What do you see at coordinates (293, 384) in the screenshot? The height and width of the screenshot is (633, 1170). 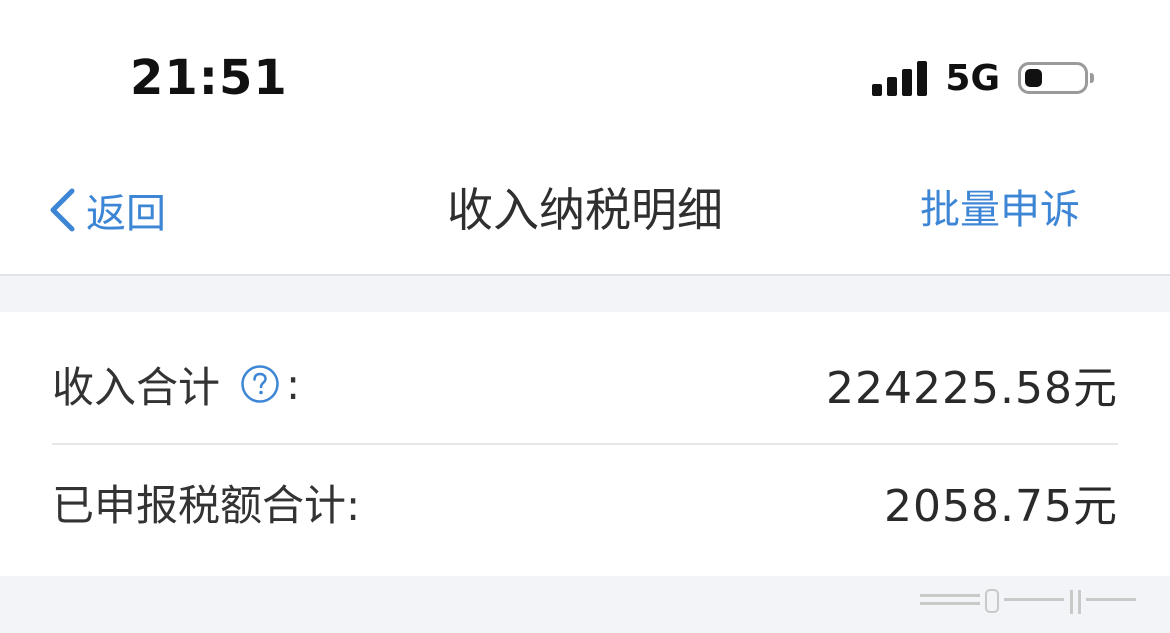 I see `income-total-colon: :` at bounding box center [293, 384].